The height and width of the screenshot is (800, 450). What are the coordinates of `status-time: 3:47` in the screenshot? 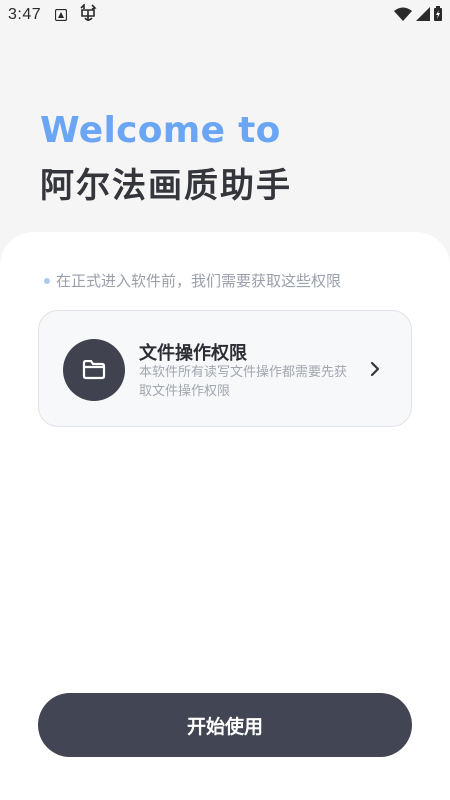 It's located at (25, 14).